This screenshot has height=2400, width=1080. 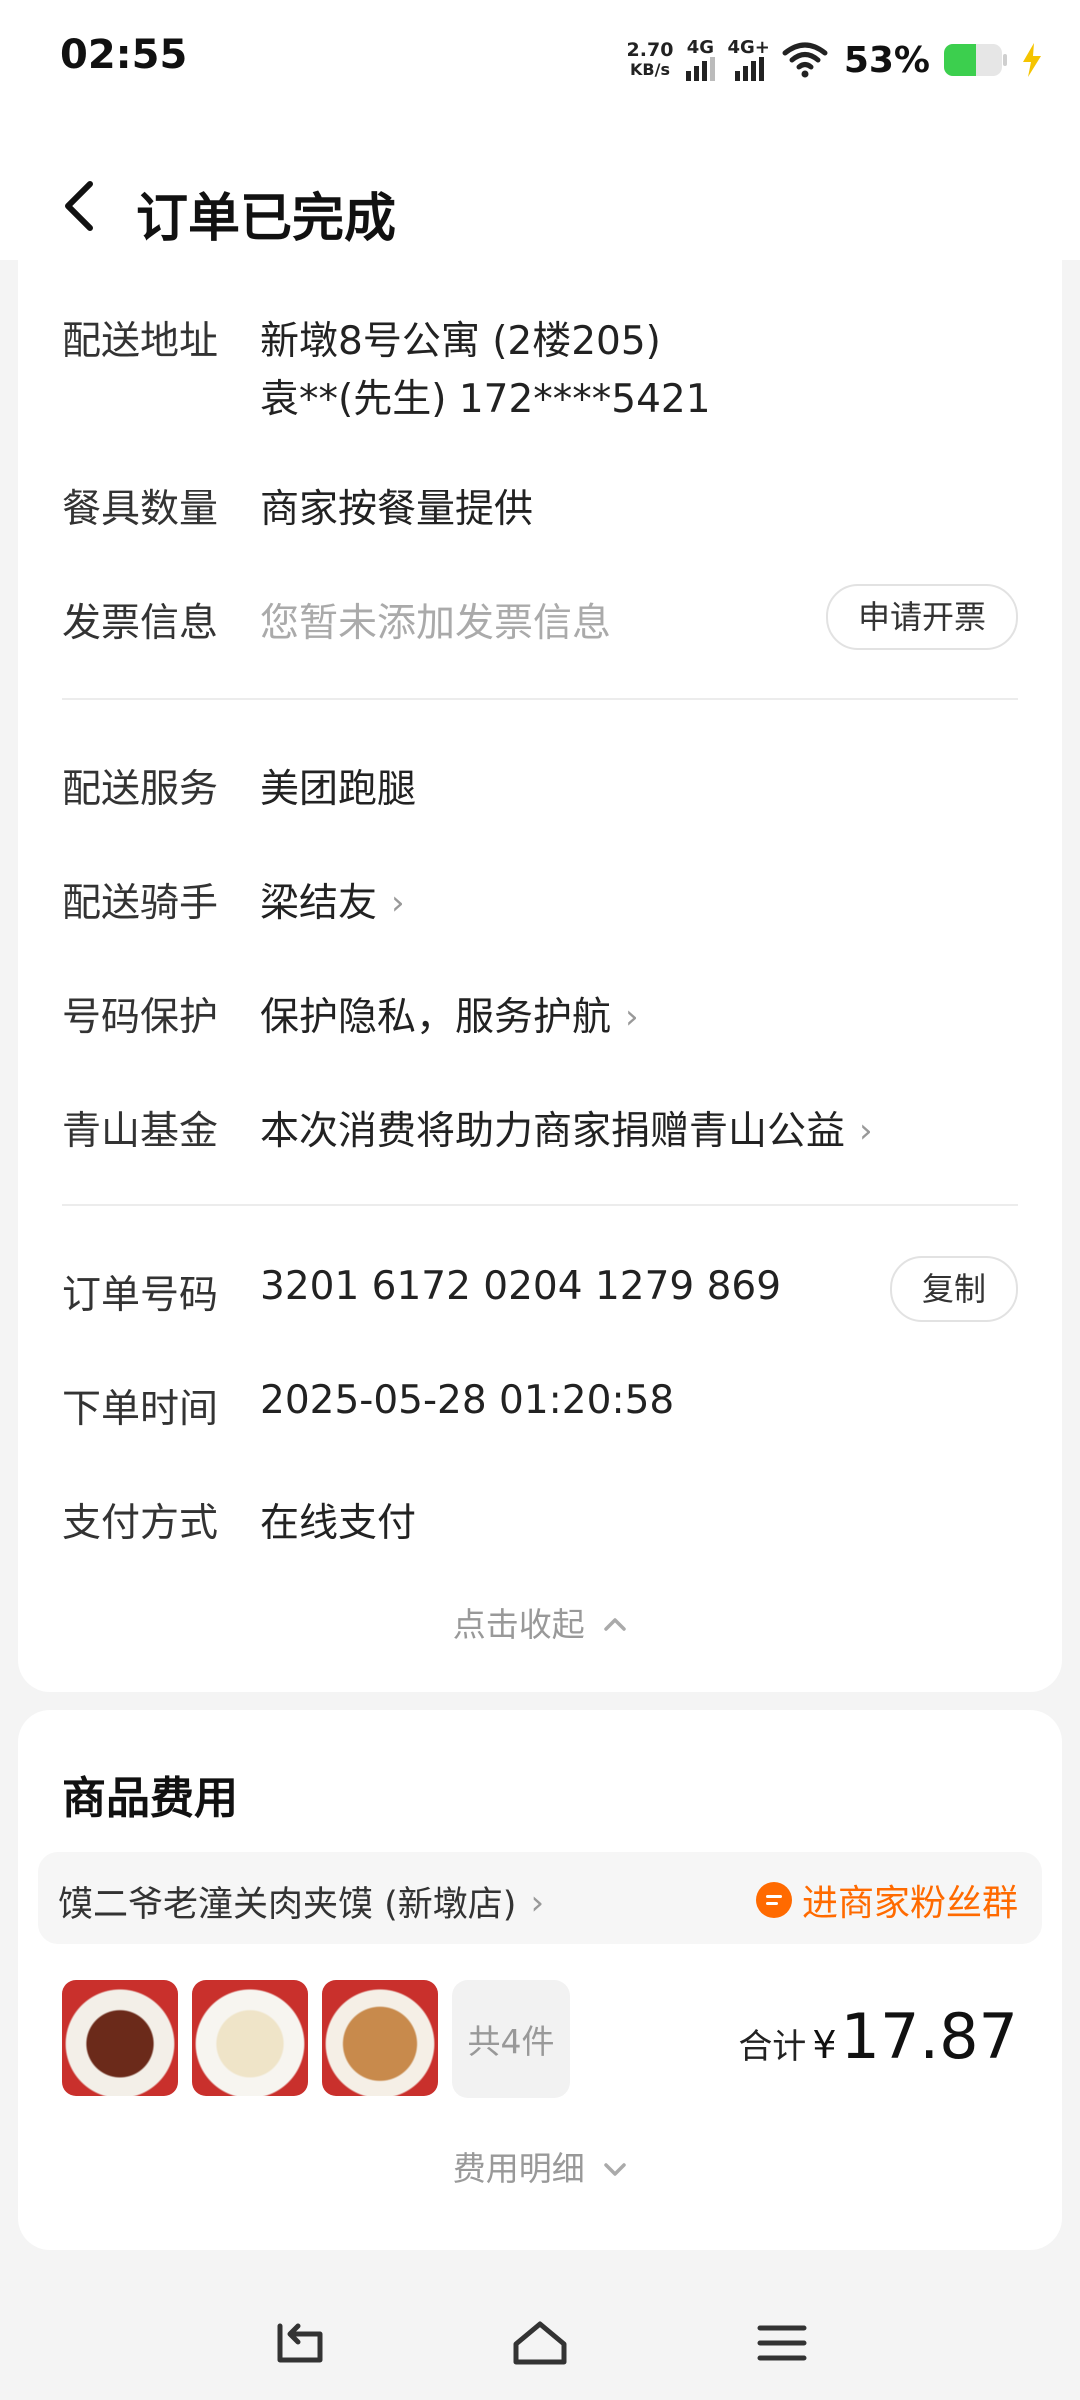 I want to click on battery-icon, so click(x=975, y=60).